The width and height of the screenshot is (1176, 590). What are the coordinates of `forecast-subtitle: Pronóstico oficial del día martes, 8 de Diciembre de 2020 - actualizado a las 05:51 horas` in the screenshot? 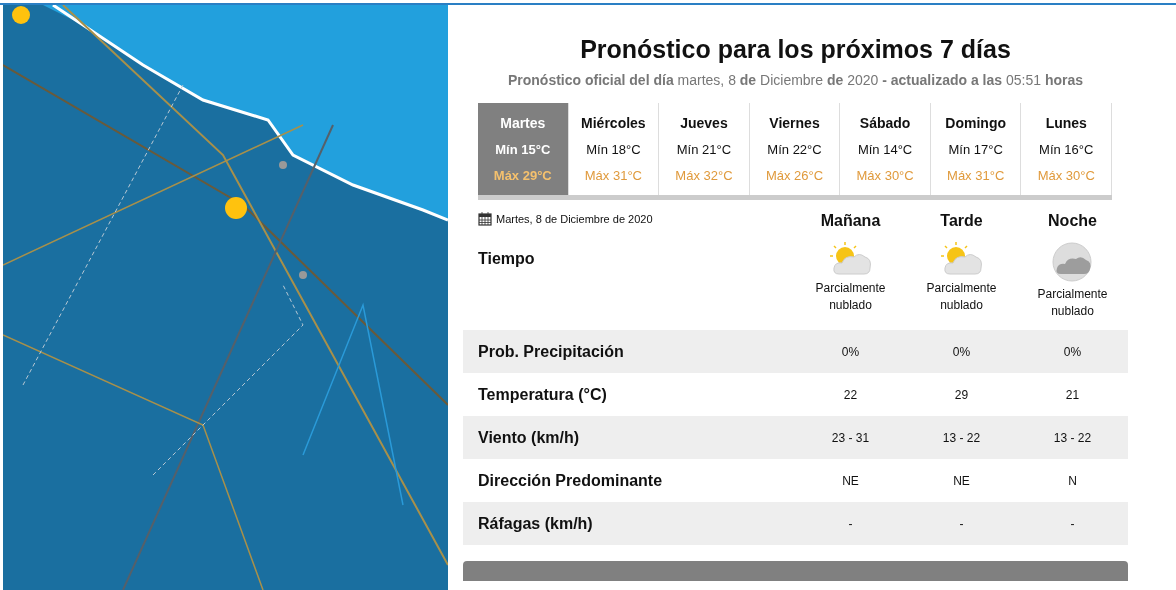 It's located at (795, 80).